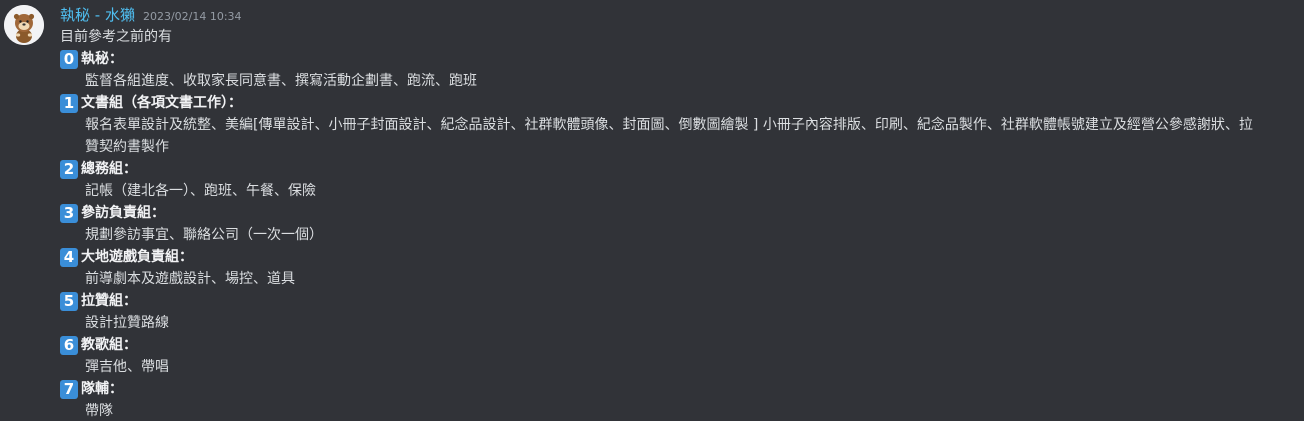  I want to click on username: 執秘 - 水獺, so click(97, 14).